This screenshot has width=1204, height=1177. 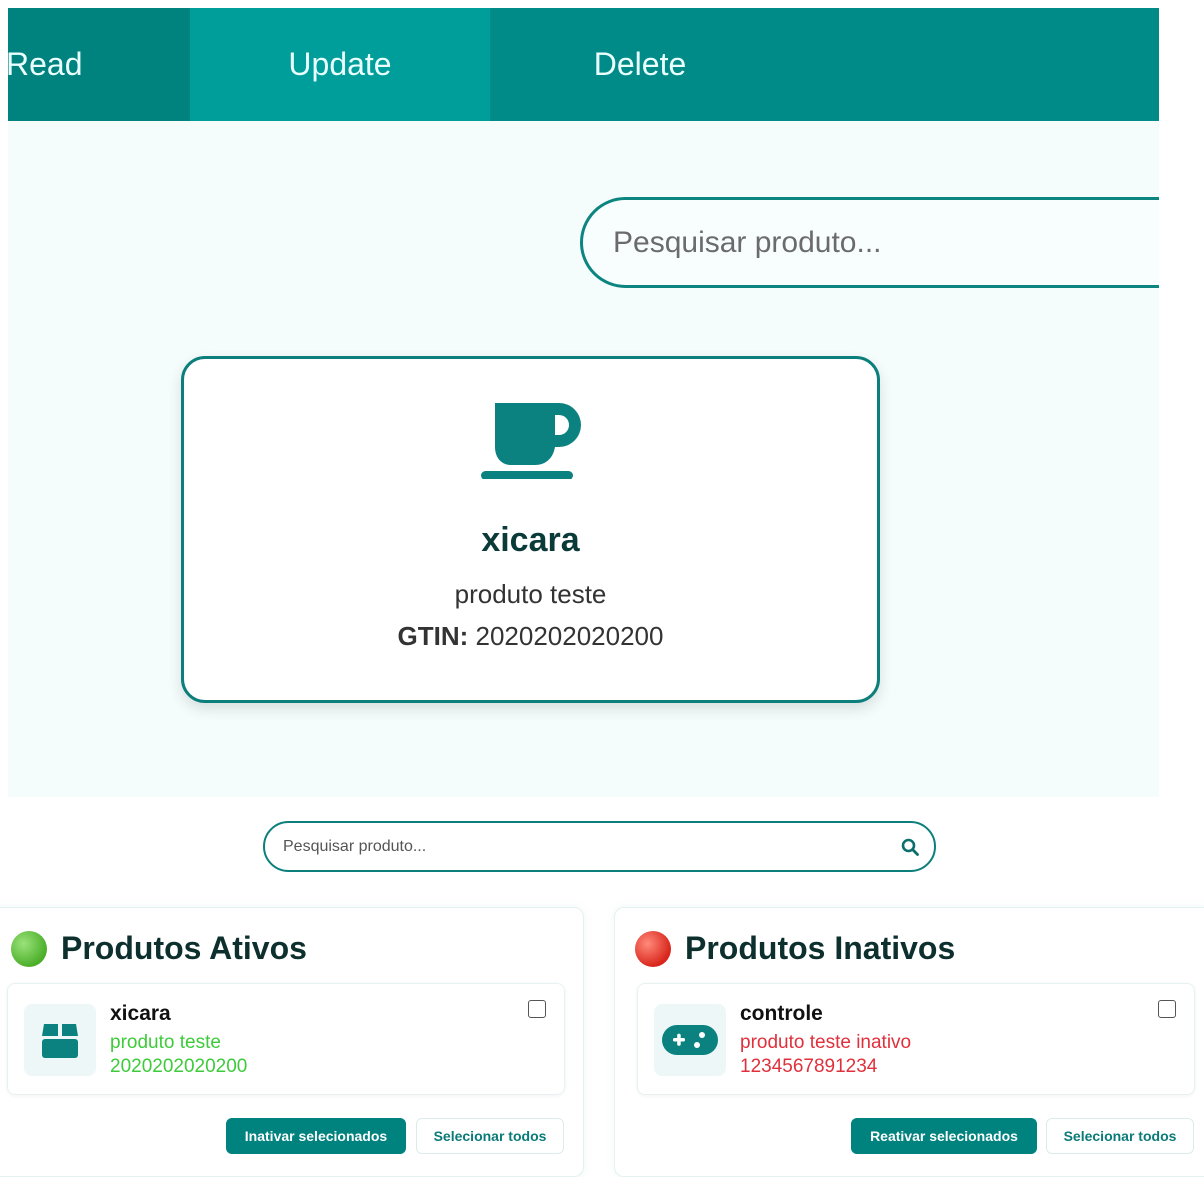 I want to click on gamepad-icon, so click(x=690, y=1040).